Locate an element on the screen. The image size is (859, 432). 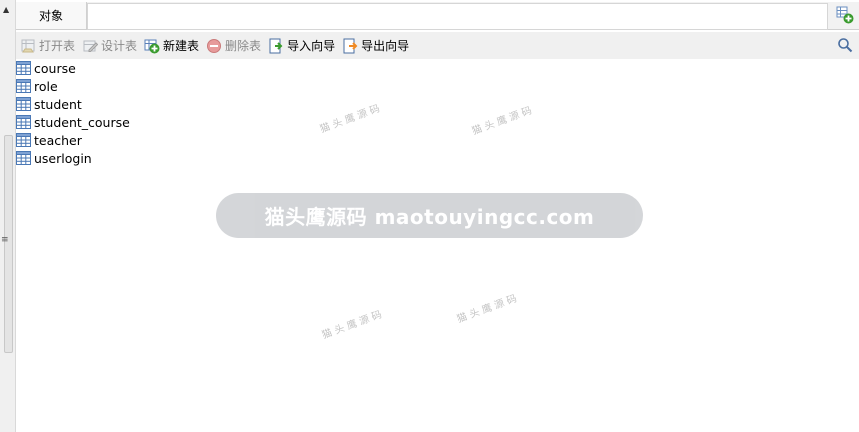
table-name: userlogin is located at coordinates (63, 158).